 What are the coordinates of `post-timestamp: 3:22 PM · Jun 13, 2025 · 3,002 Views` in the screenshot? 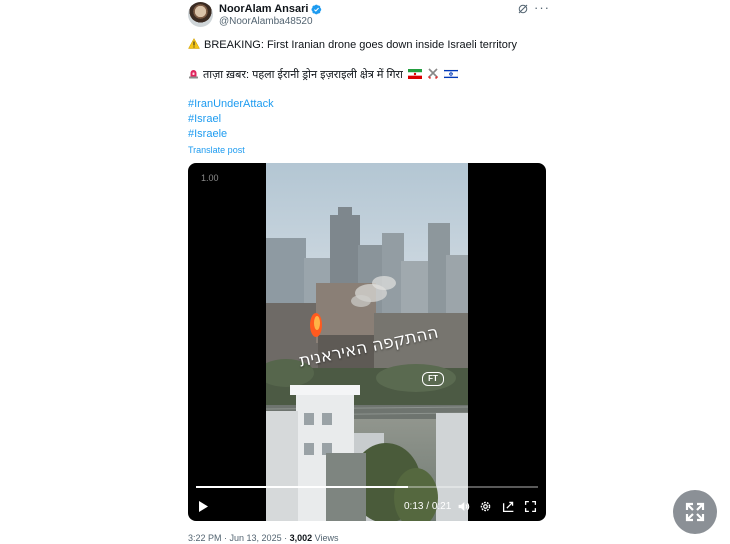 It's located at (263, 538).